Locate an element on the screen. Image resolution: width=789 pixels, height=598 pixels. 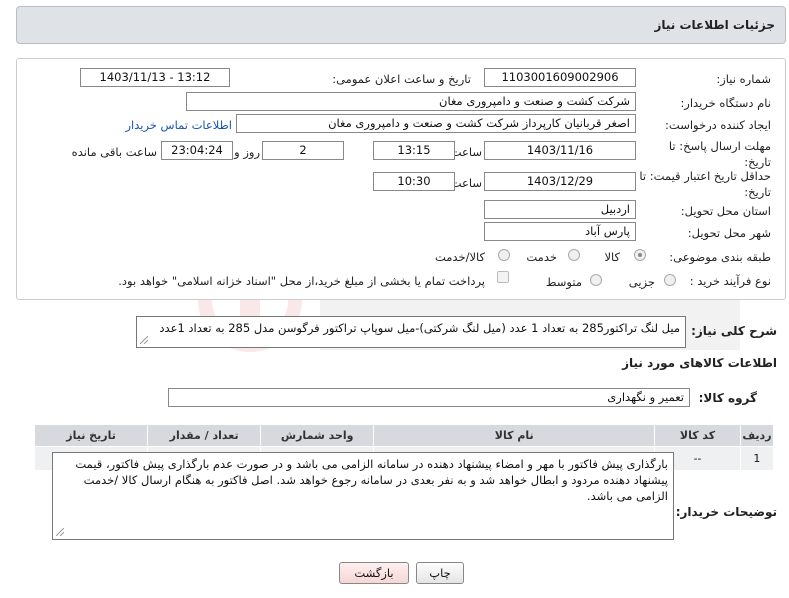
deadline-time-label: ساعت is located at coordinates (466, 152).